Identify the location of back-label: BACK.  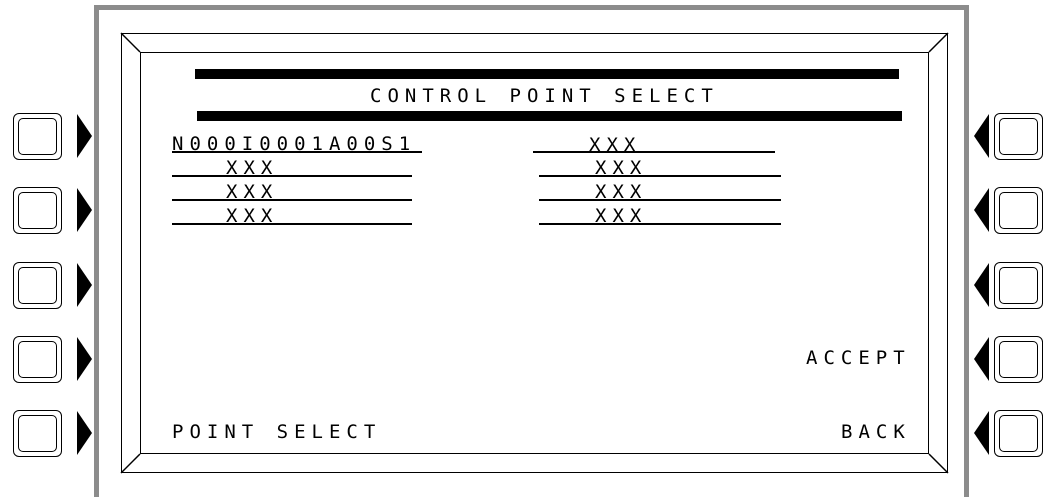
(876, 432).